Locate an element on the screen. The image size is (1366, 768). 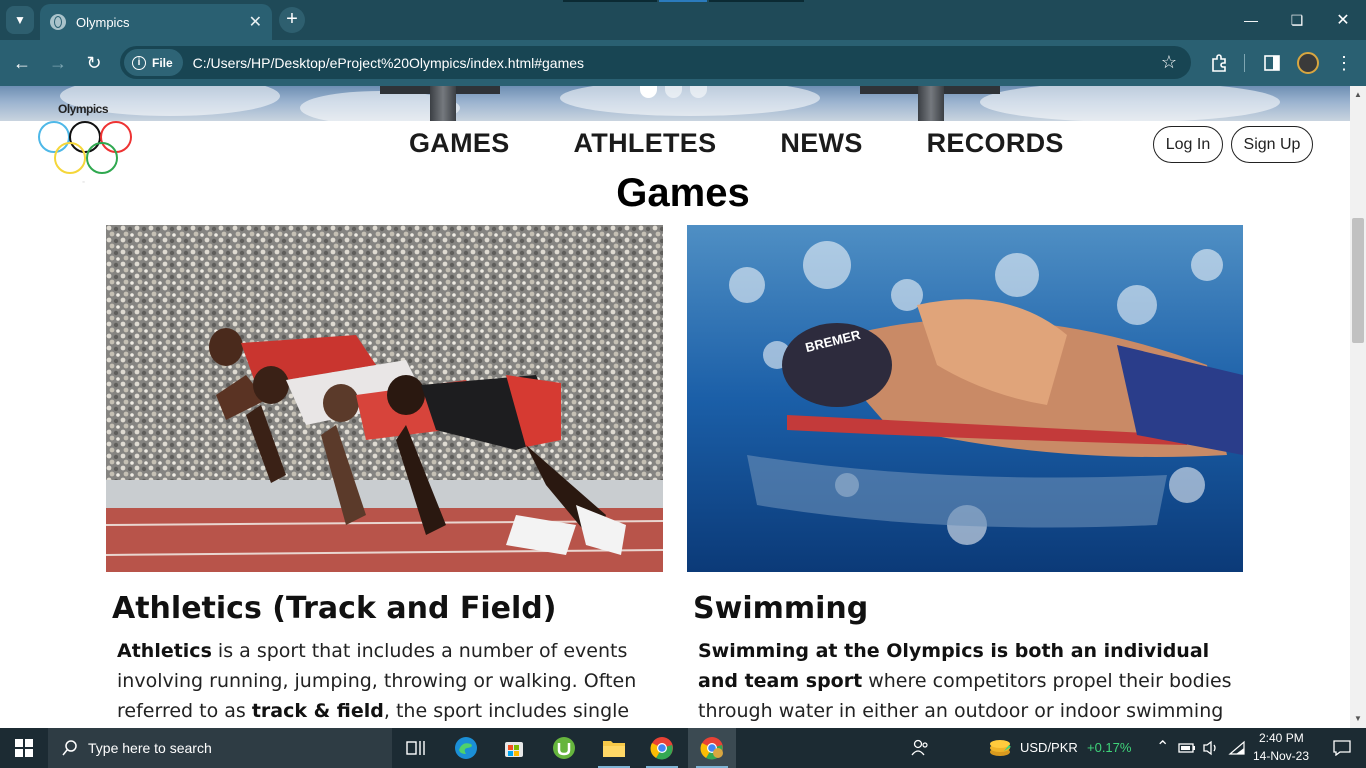
task-view-icon is located at coordinates (416, 748).